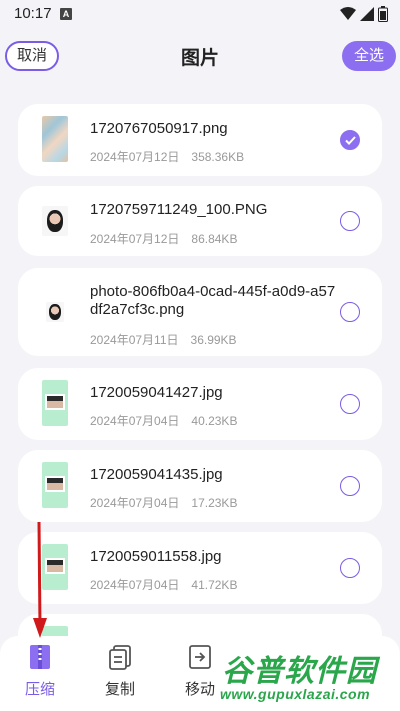  I want to click on status-bar: 10:17 A, so click(200, 14).